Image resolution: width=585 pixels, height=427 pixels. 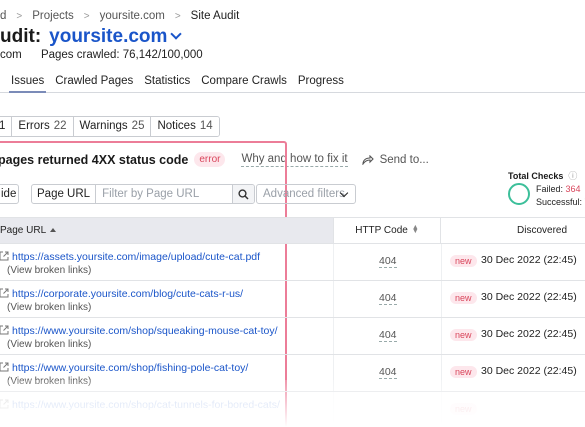 What do you see at coordinates (3, 16) in the screenshot?
I see `breadcrumb-item: d` at bounding box center [3, 16].